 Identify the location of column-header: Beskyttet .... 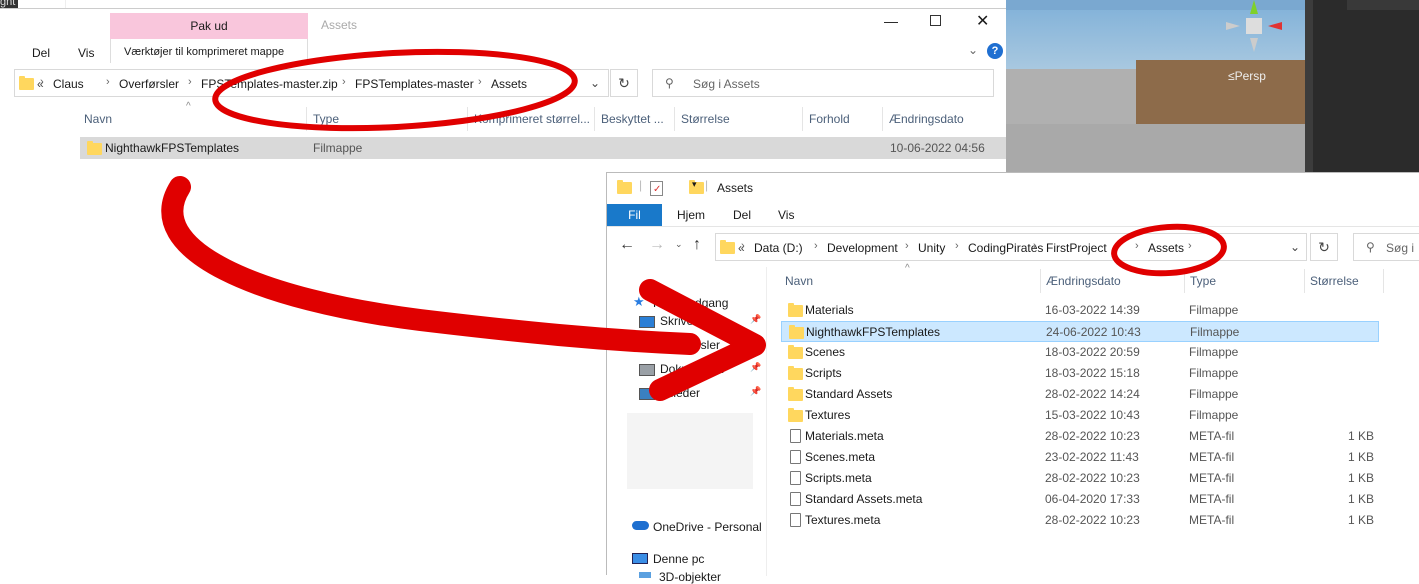
(632, 119).